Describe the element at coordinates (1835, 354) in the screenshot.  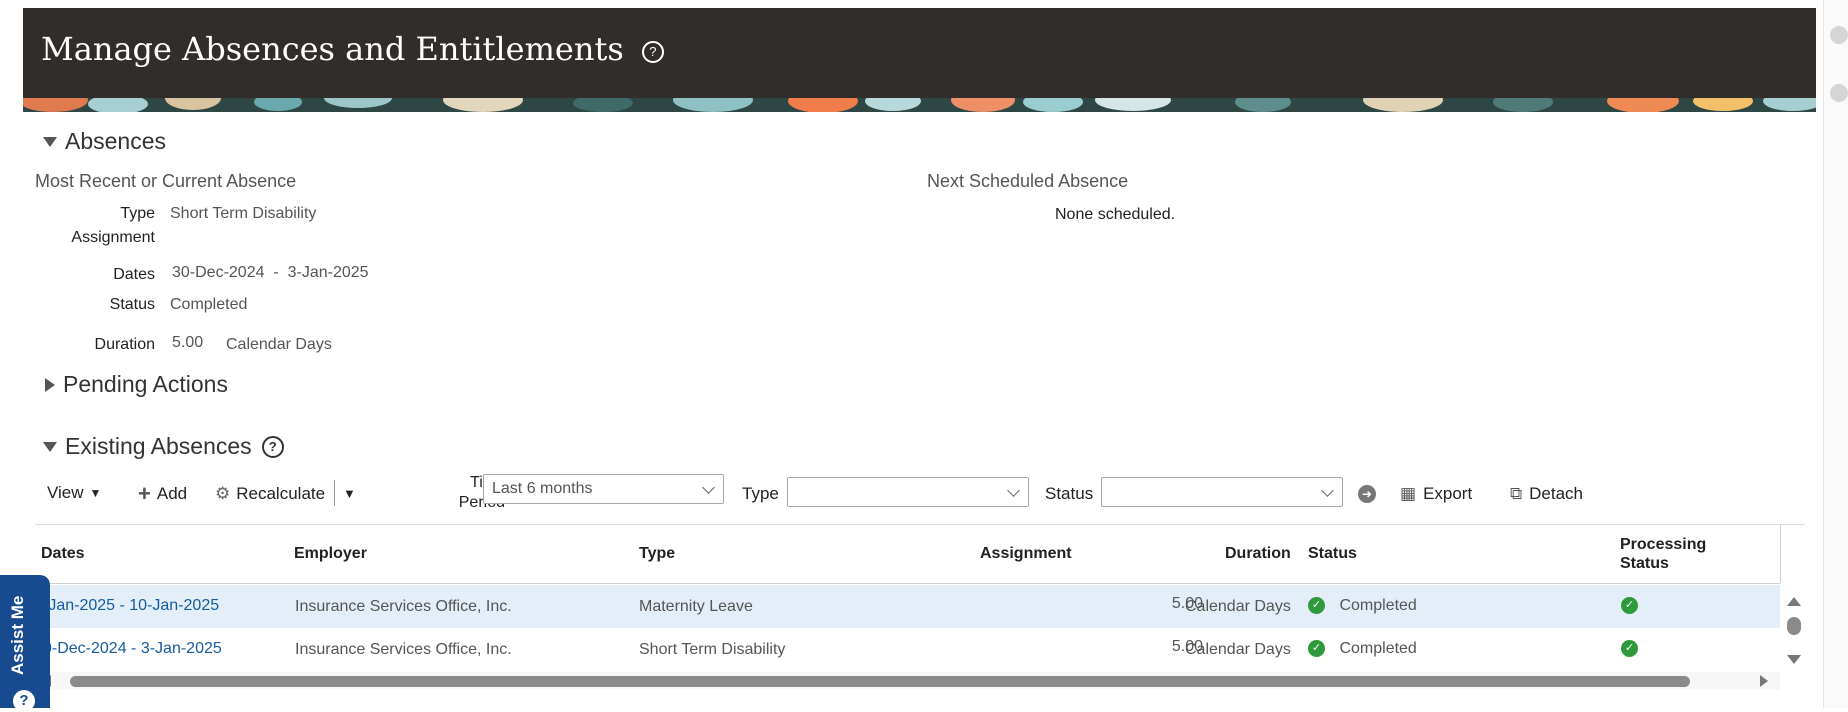
I see `right-side-panel` at that location.